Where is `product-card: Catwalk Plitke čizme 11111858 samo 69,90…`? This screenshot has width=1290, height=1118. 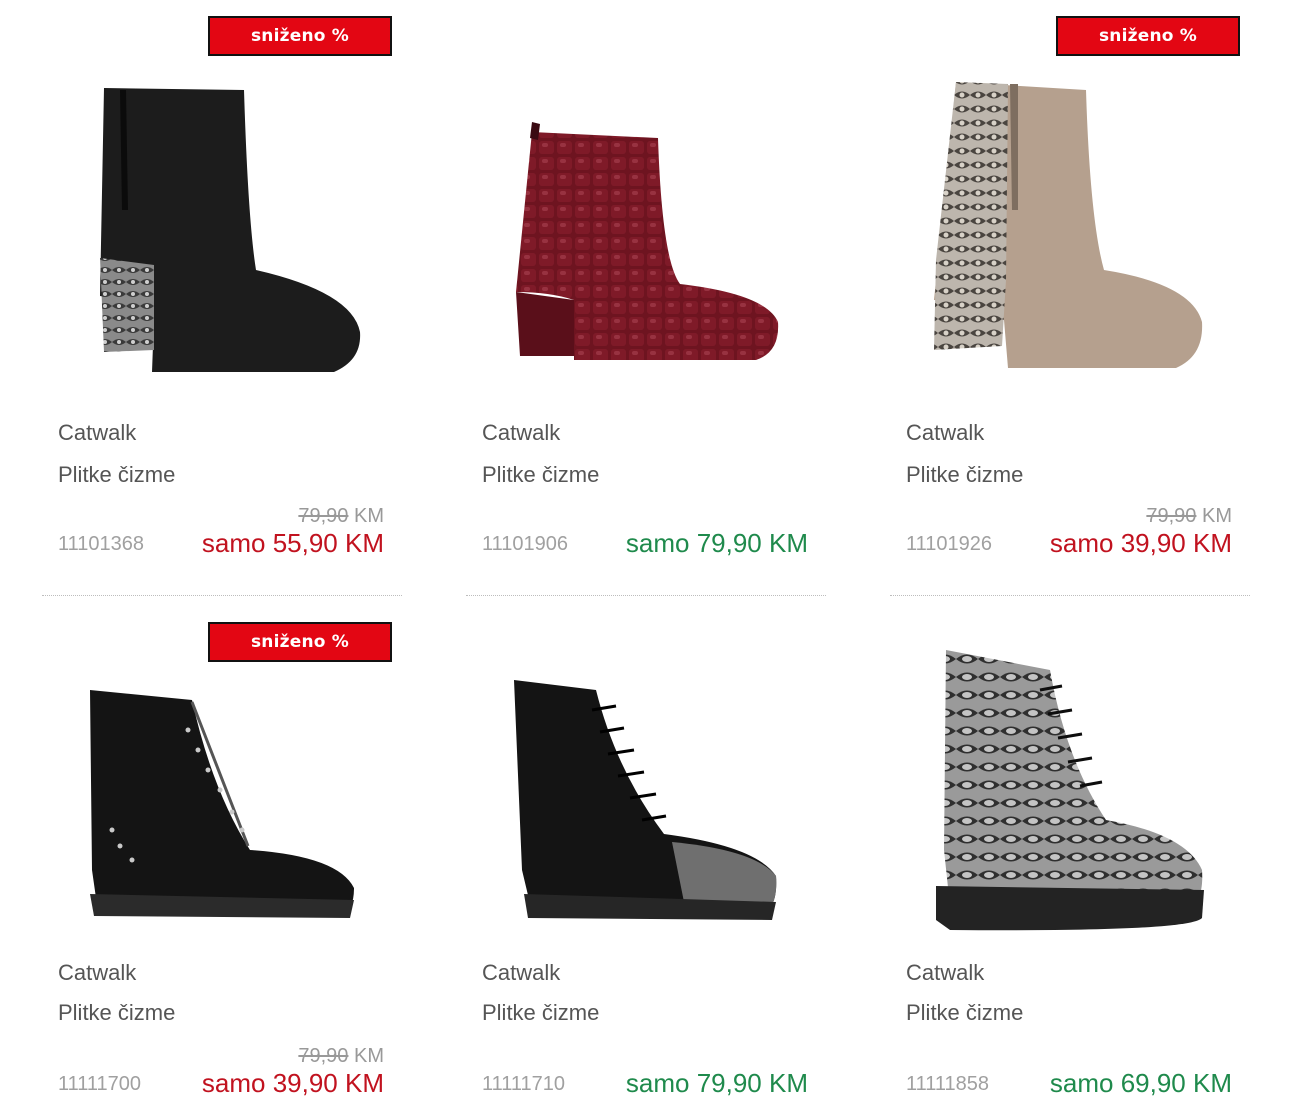
product-card: Catwalk Plitke čizme 11111858 samo 69,90… is located at coordinates (1070, 864).